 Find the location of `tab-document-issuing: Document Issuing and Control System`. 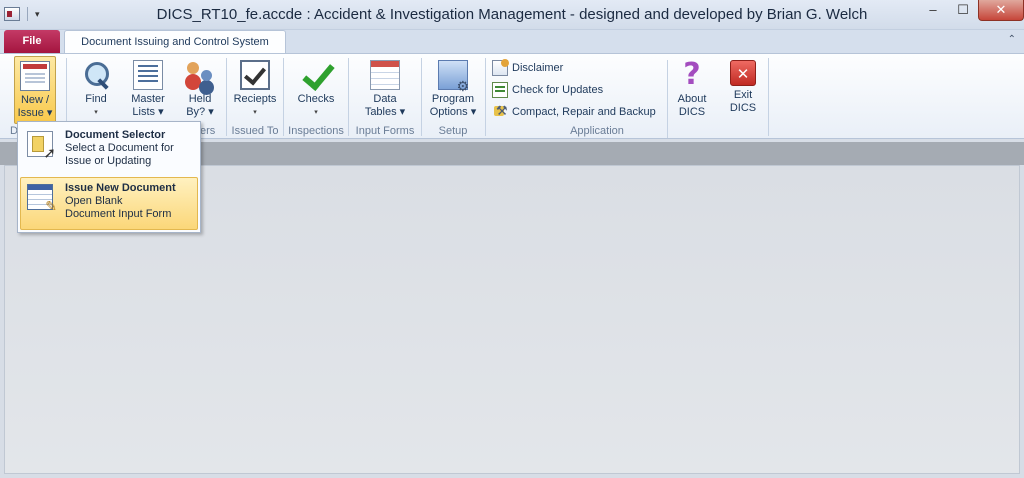

tab-document-issuing: Document Issuing and Control System is located at coordinates (175, 42).